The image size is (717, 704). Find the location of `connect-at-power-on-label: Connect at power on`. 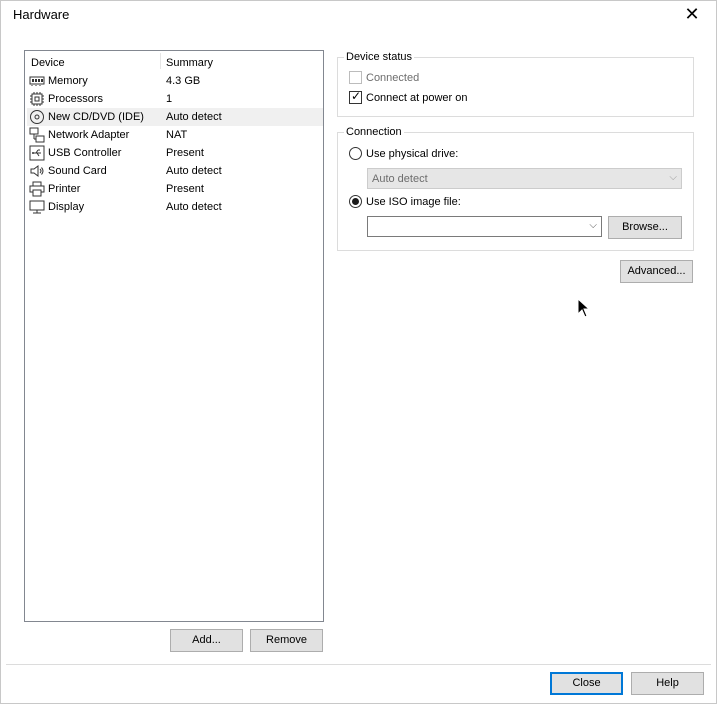

connect-at-power-on-label: Connect at power on is located at coordinates (417, 98).